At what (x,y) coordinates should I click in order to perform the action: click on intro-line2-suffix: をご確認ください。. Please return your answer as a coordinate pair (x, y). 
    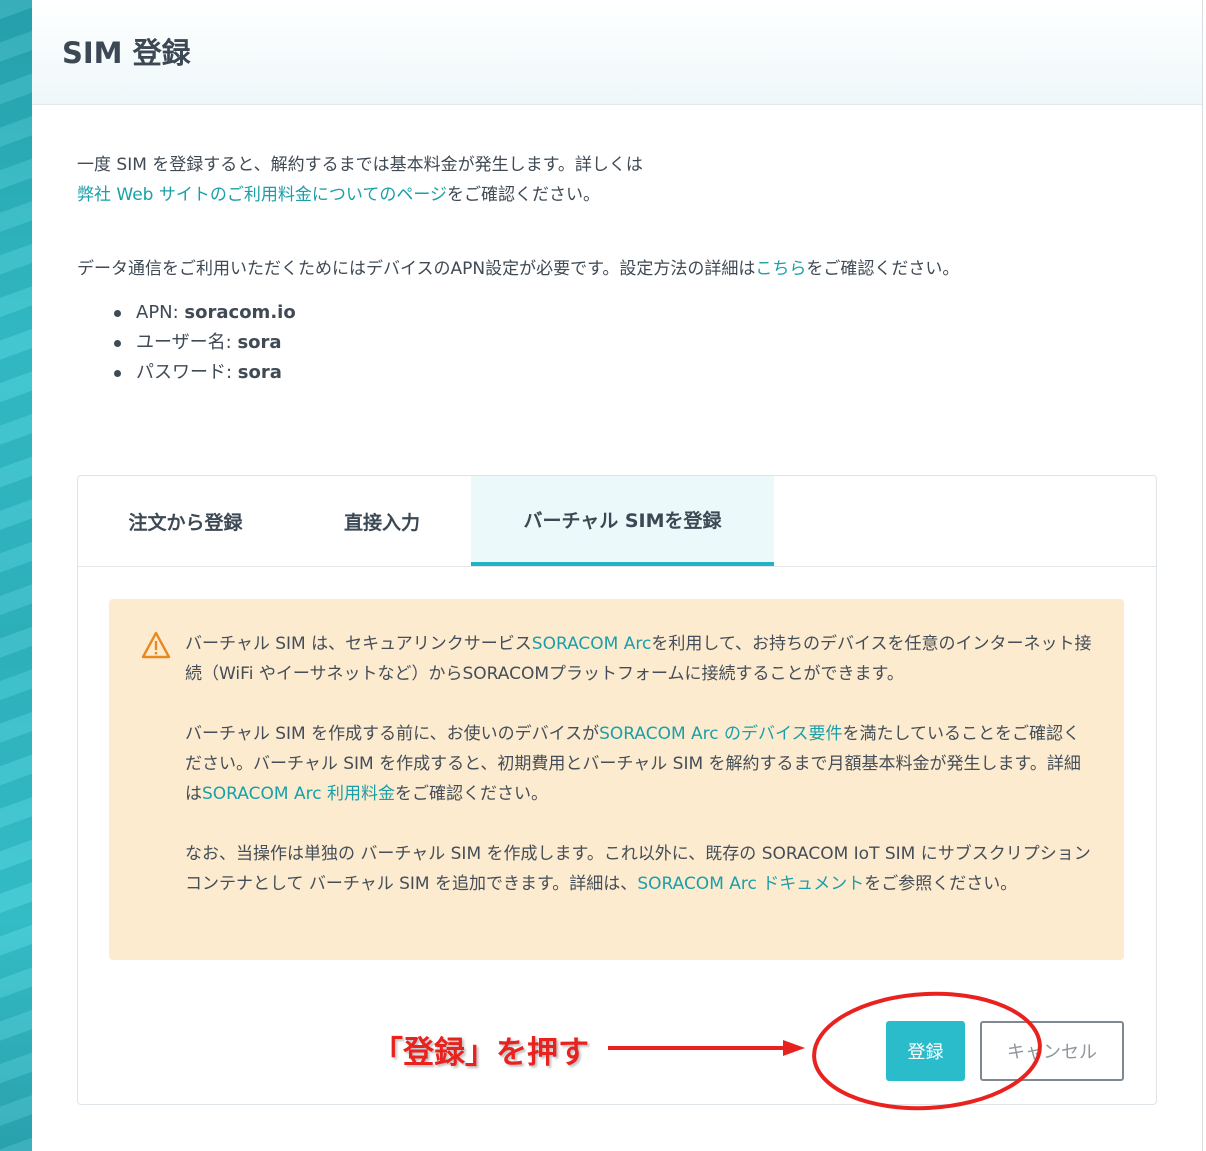
    Looking at the image, I should click on (524, 195).